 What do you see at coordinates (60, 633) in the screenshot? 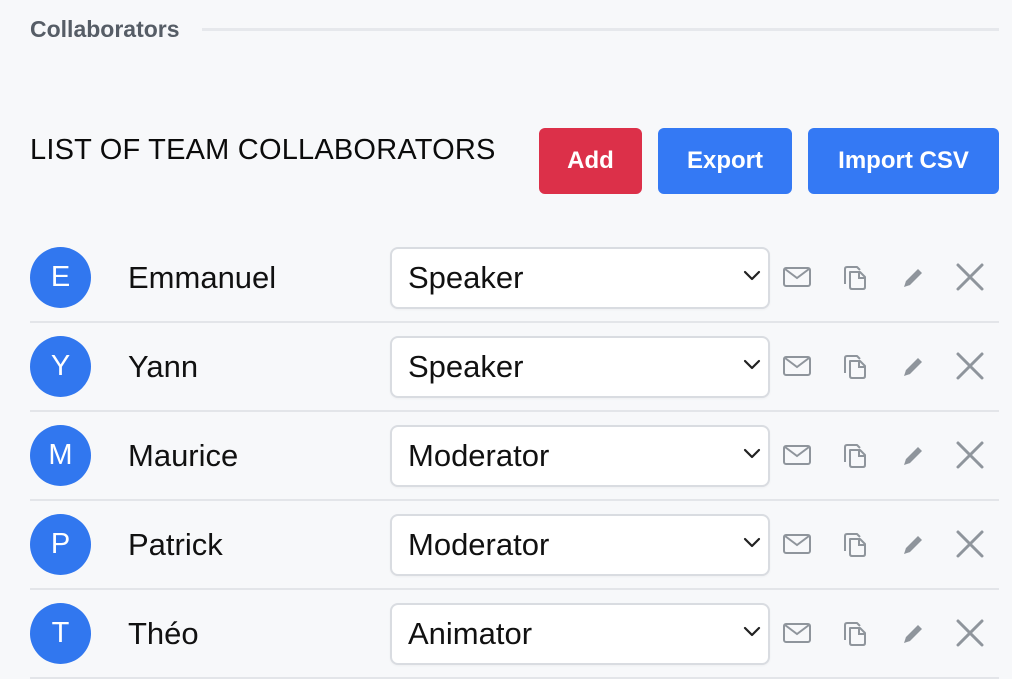
I see `avatar: T` at bounding box center [60, 633].